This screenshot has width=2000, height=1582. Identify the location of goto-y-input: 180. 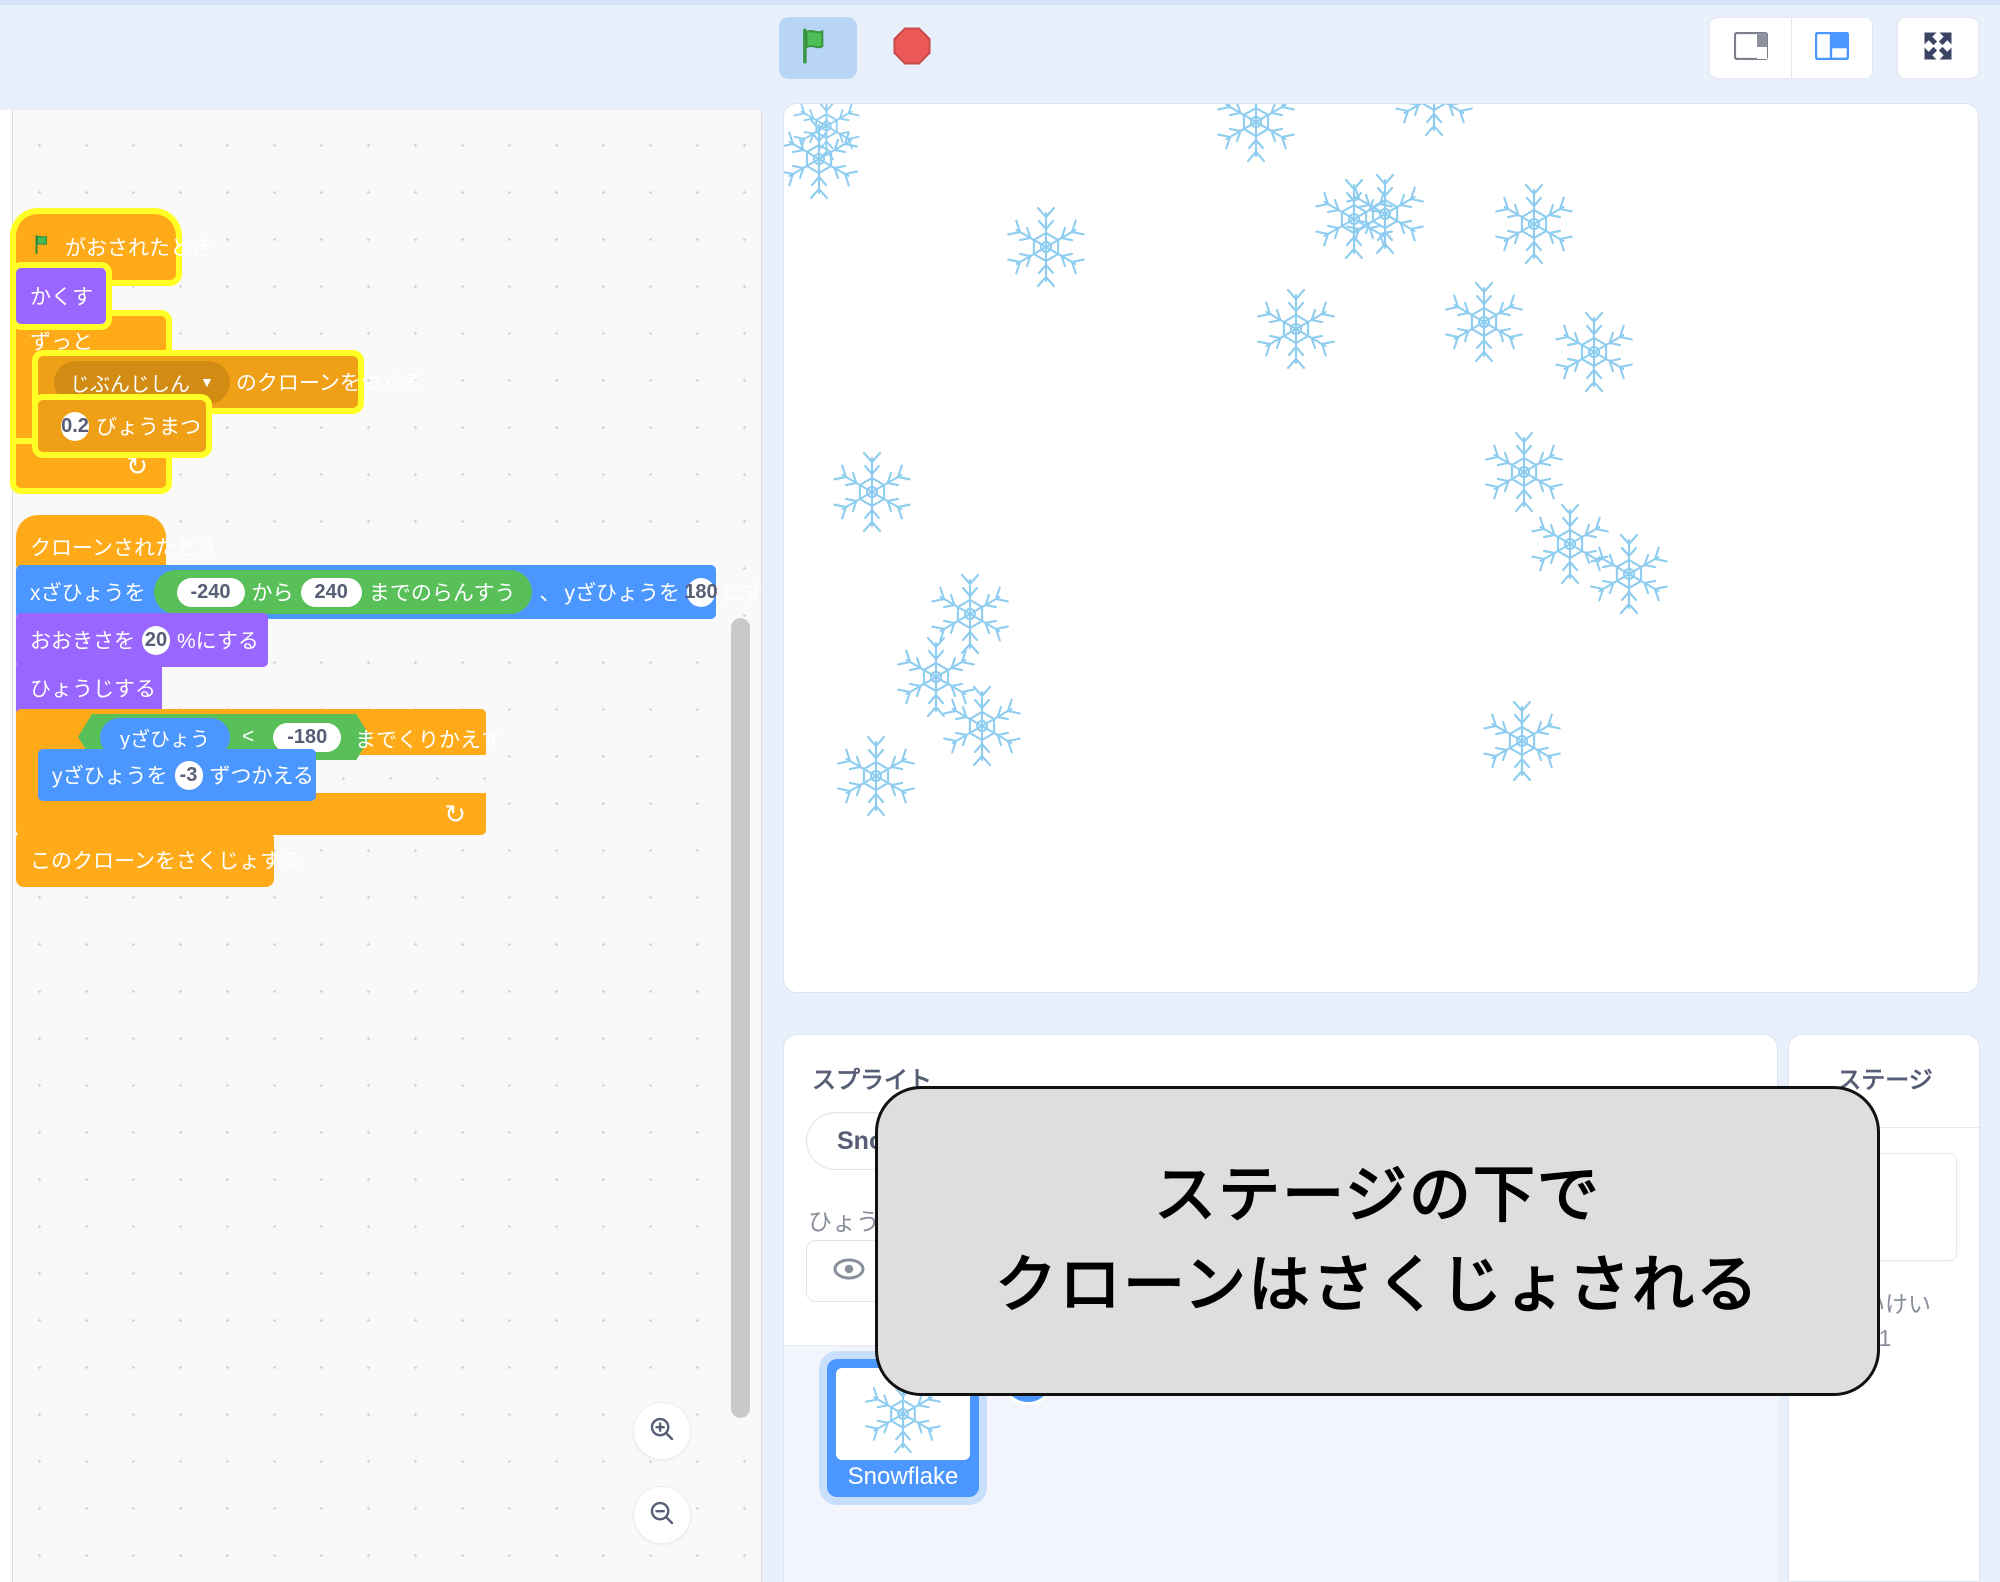
(701, 592).